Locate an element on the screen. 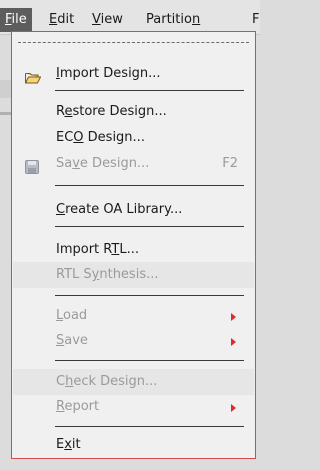  menu-item-save-design: Save Design... F2 is located at coordinates (133, 164).